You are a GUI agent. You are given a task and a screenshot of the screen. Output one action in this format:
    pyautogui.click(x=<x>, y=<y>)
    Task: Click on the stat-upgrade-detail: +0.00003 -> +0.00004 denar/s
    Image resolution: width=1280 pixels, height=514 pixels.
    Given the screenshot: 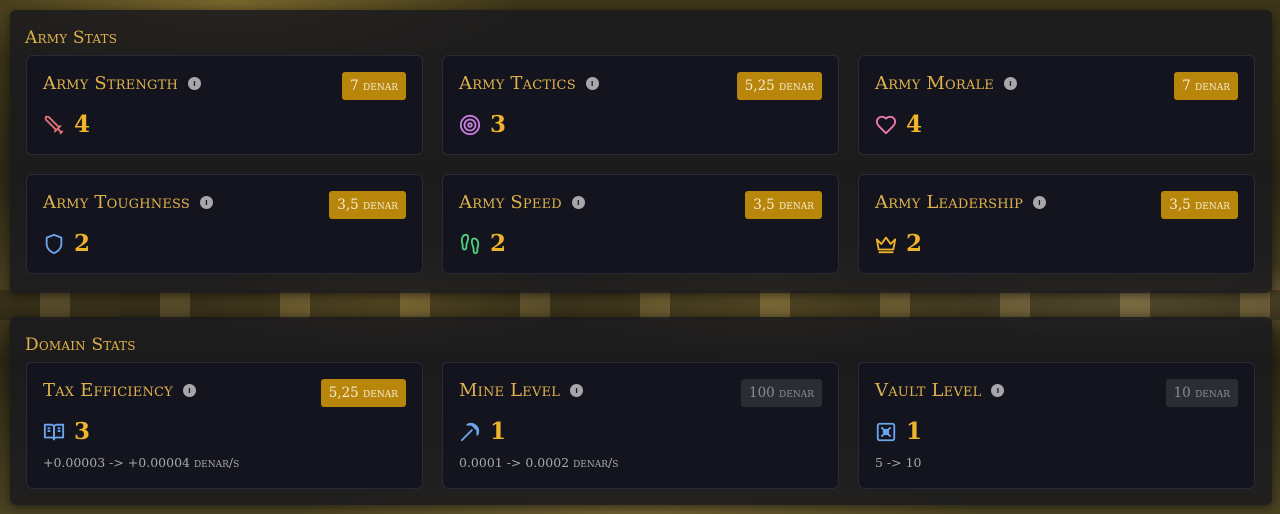 What is the action you would take?
    pyautogui.click(x=141, y=462)
    